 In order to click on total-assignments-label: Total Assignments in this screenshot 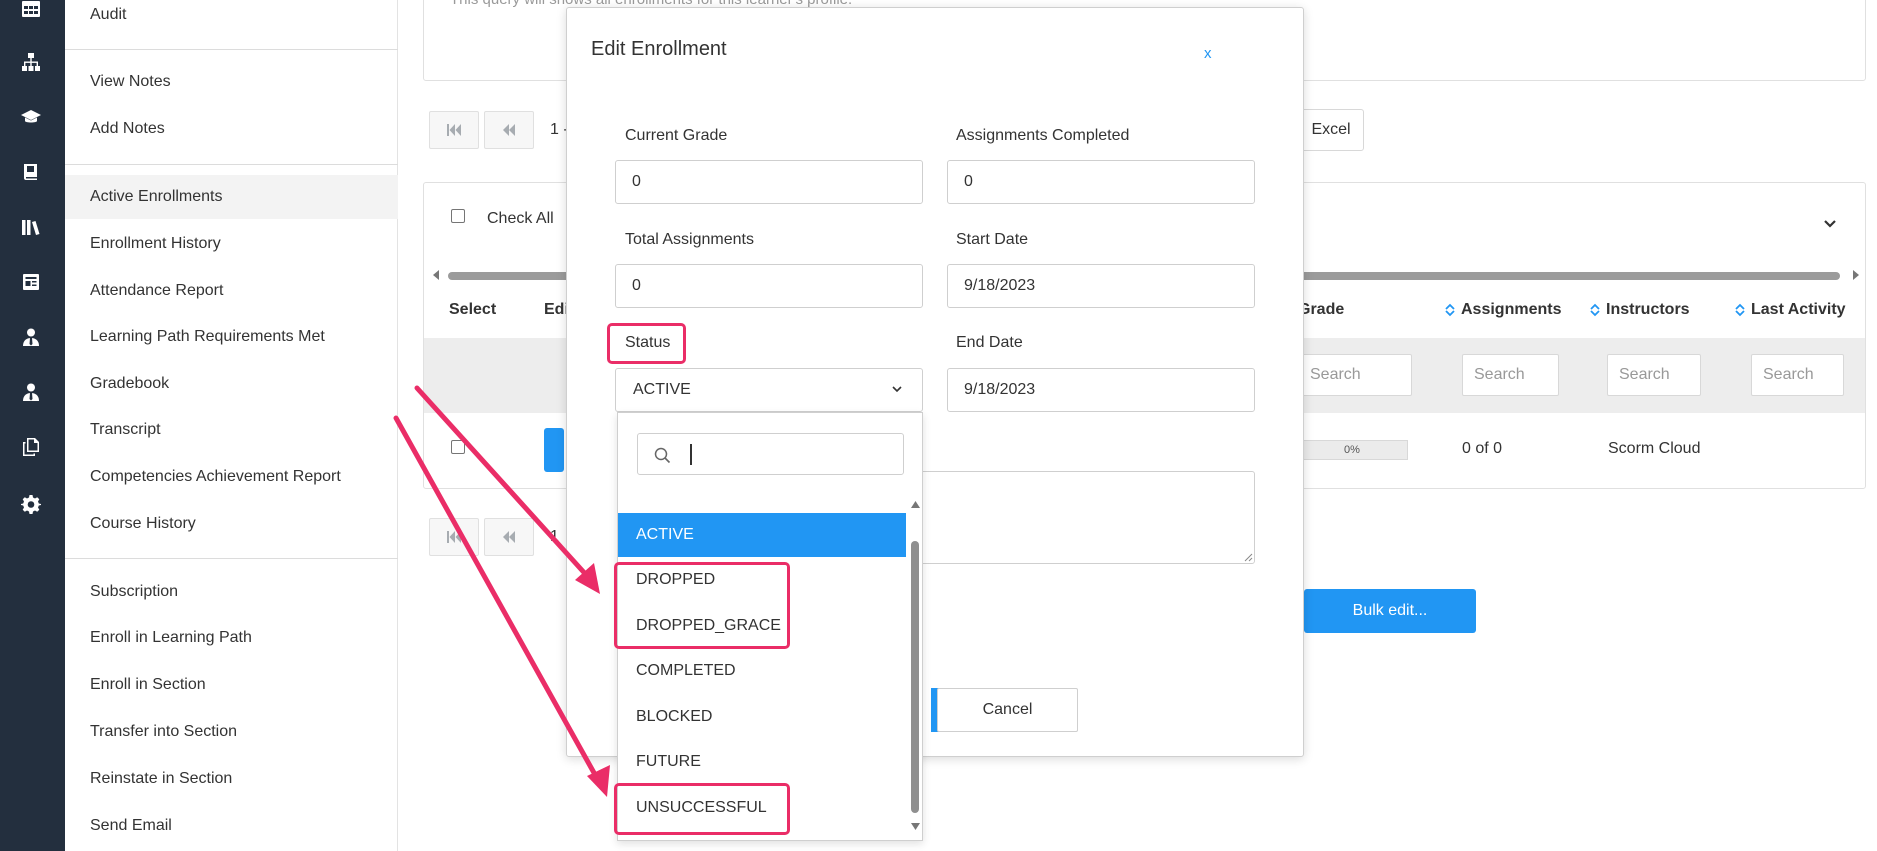, I will do `click(689, 239)`.